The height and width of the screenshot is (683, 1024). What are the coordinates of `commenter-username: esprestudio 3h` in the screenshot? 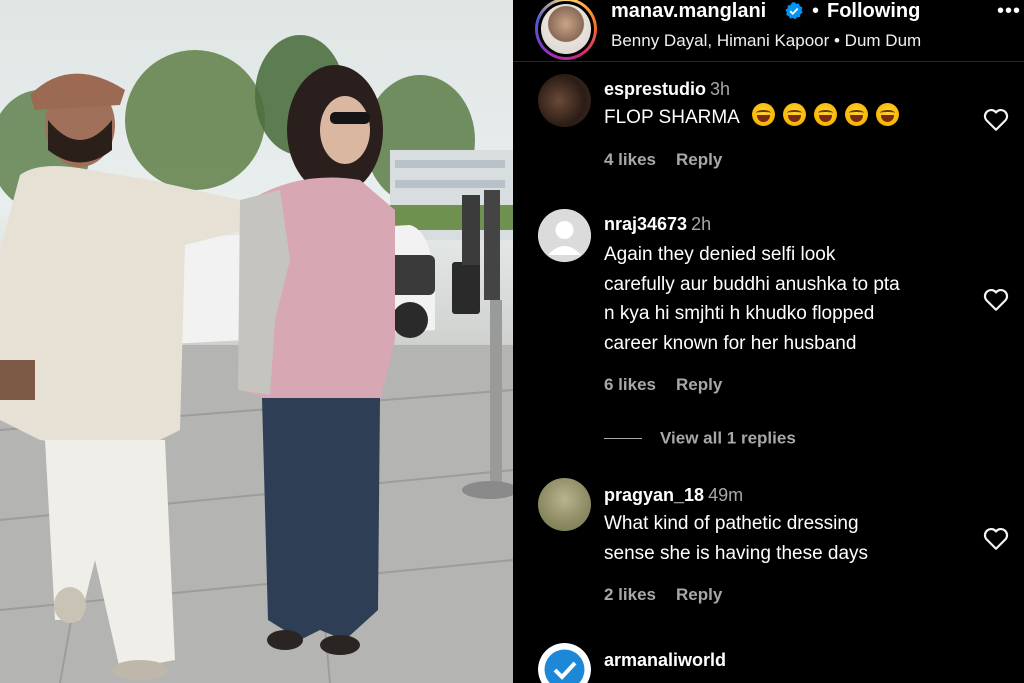 It's located at (667, 89).